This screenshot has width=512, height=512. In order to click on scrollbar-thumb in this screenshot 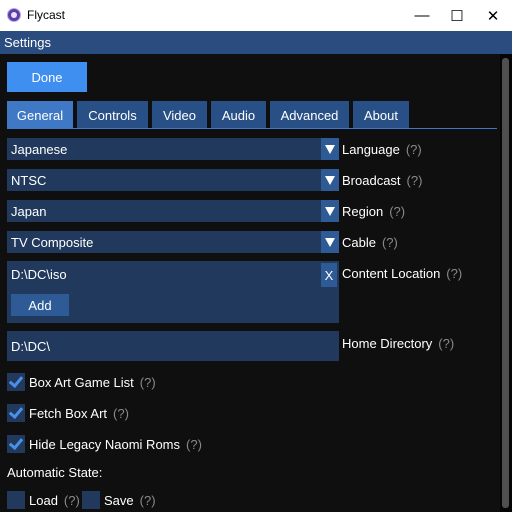, I will do `click(505, 283)`.